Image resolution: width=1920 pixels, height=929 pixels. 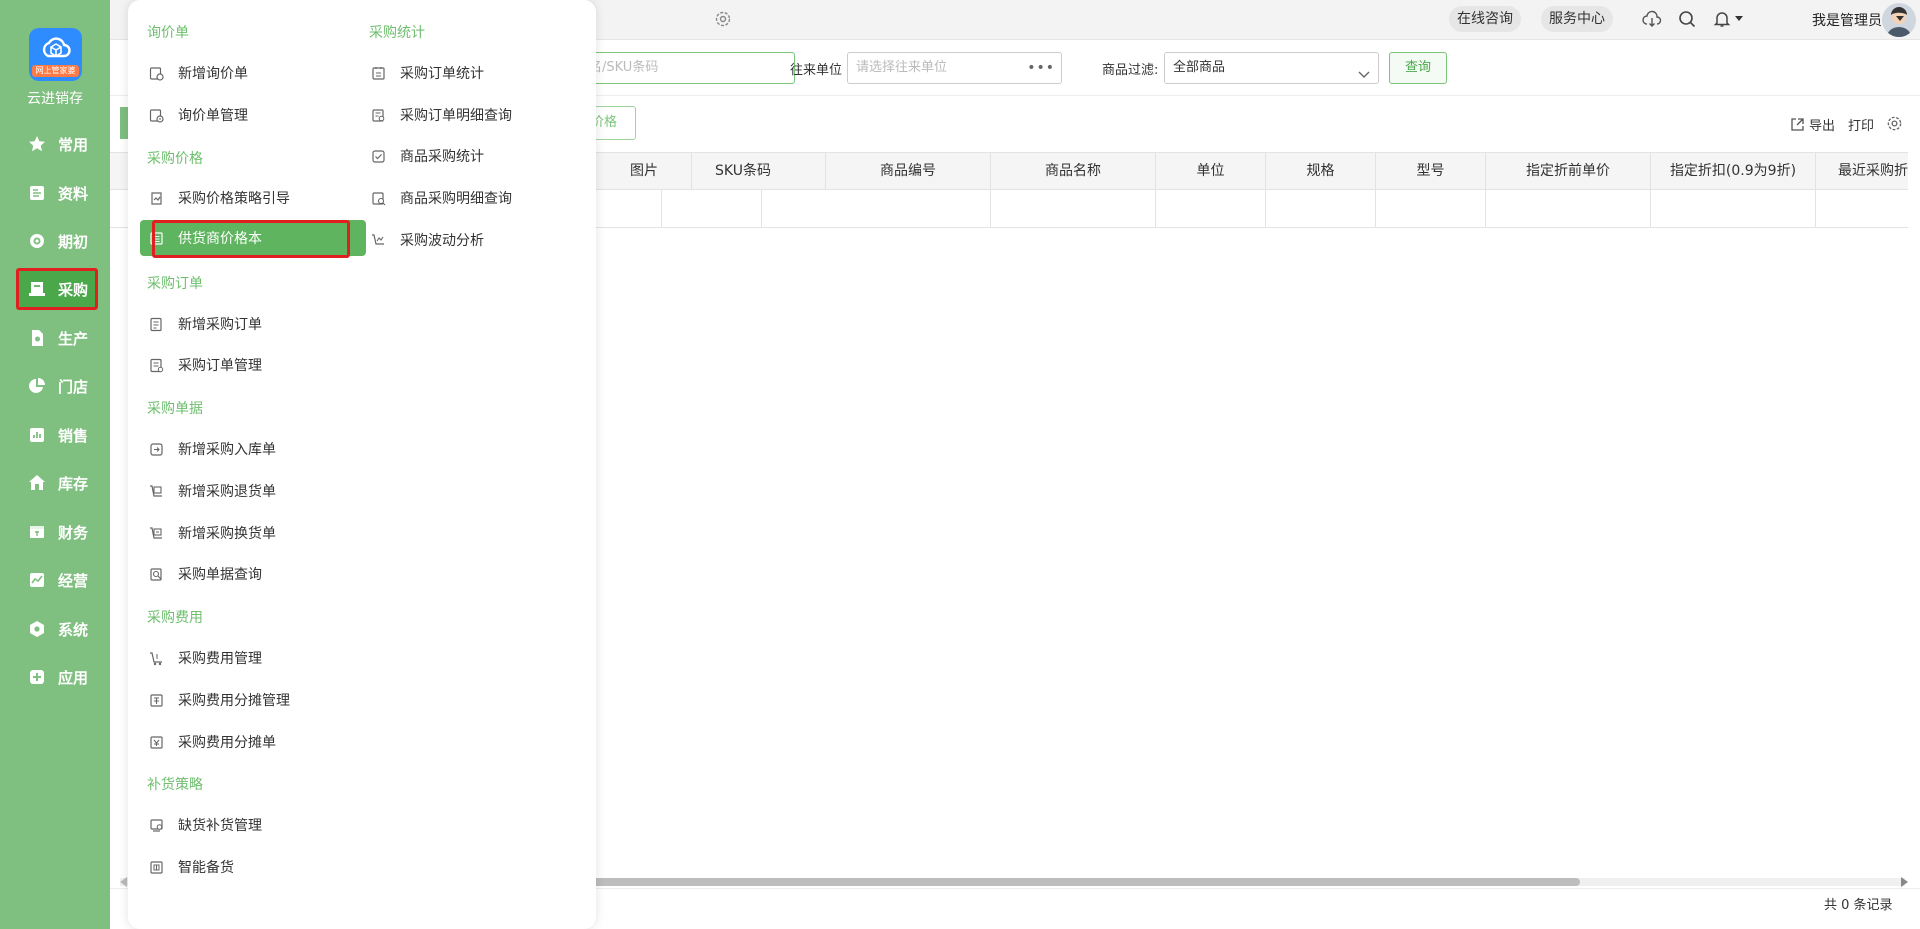 What do you see at coordinates (223, 365) in the screenshot?
I see `menu-item-order-manage: 采购订单管理` at bounding box center [223, 365].